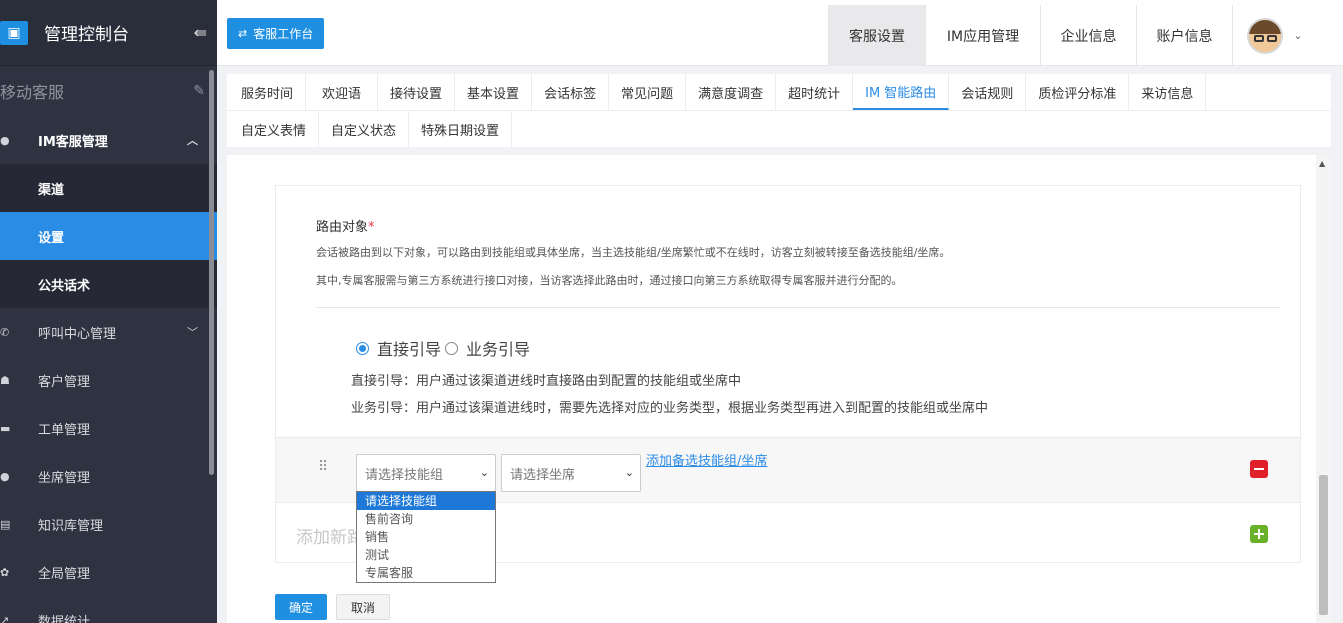 The width and height of the screenshot is (1343, 623). Describe the element at coordinates (108, 284) in the screenshot. I see `sidebar-item-public-scripts: 公共话术` at that location.